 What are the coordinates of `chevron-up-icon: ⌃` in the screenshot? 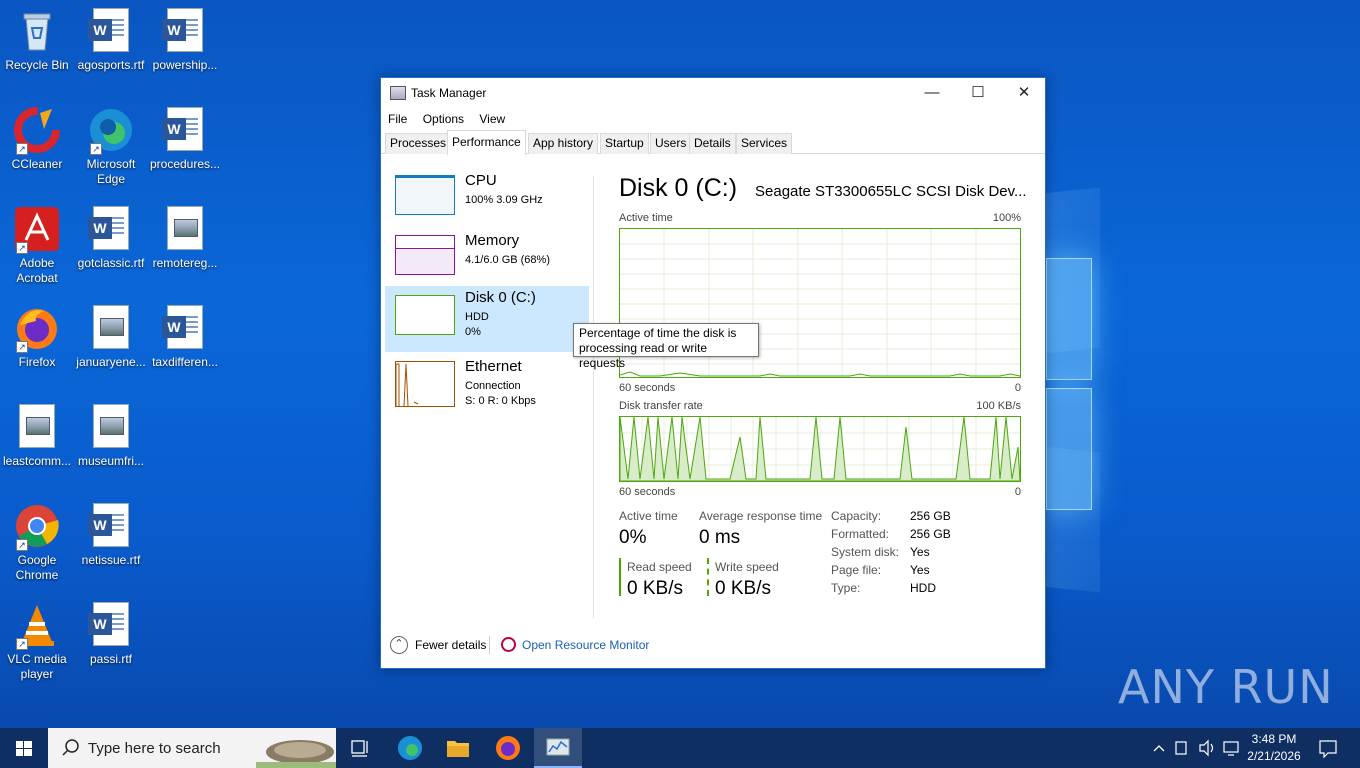 It's located at (399, 645).